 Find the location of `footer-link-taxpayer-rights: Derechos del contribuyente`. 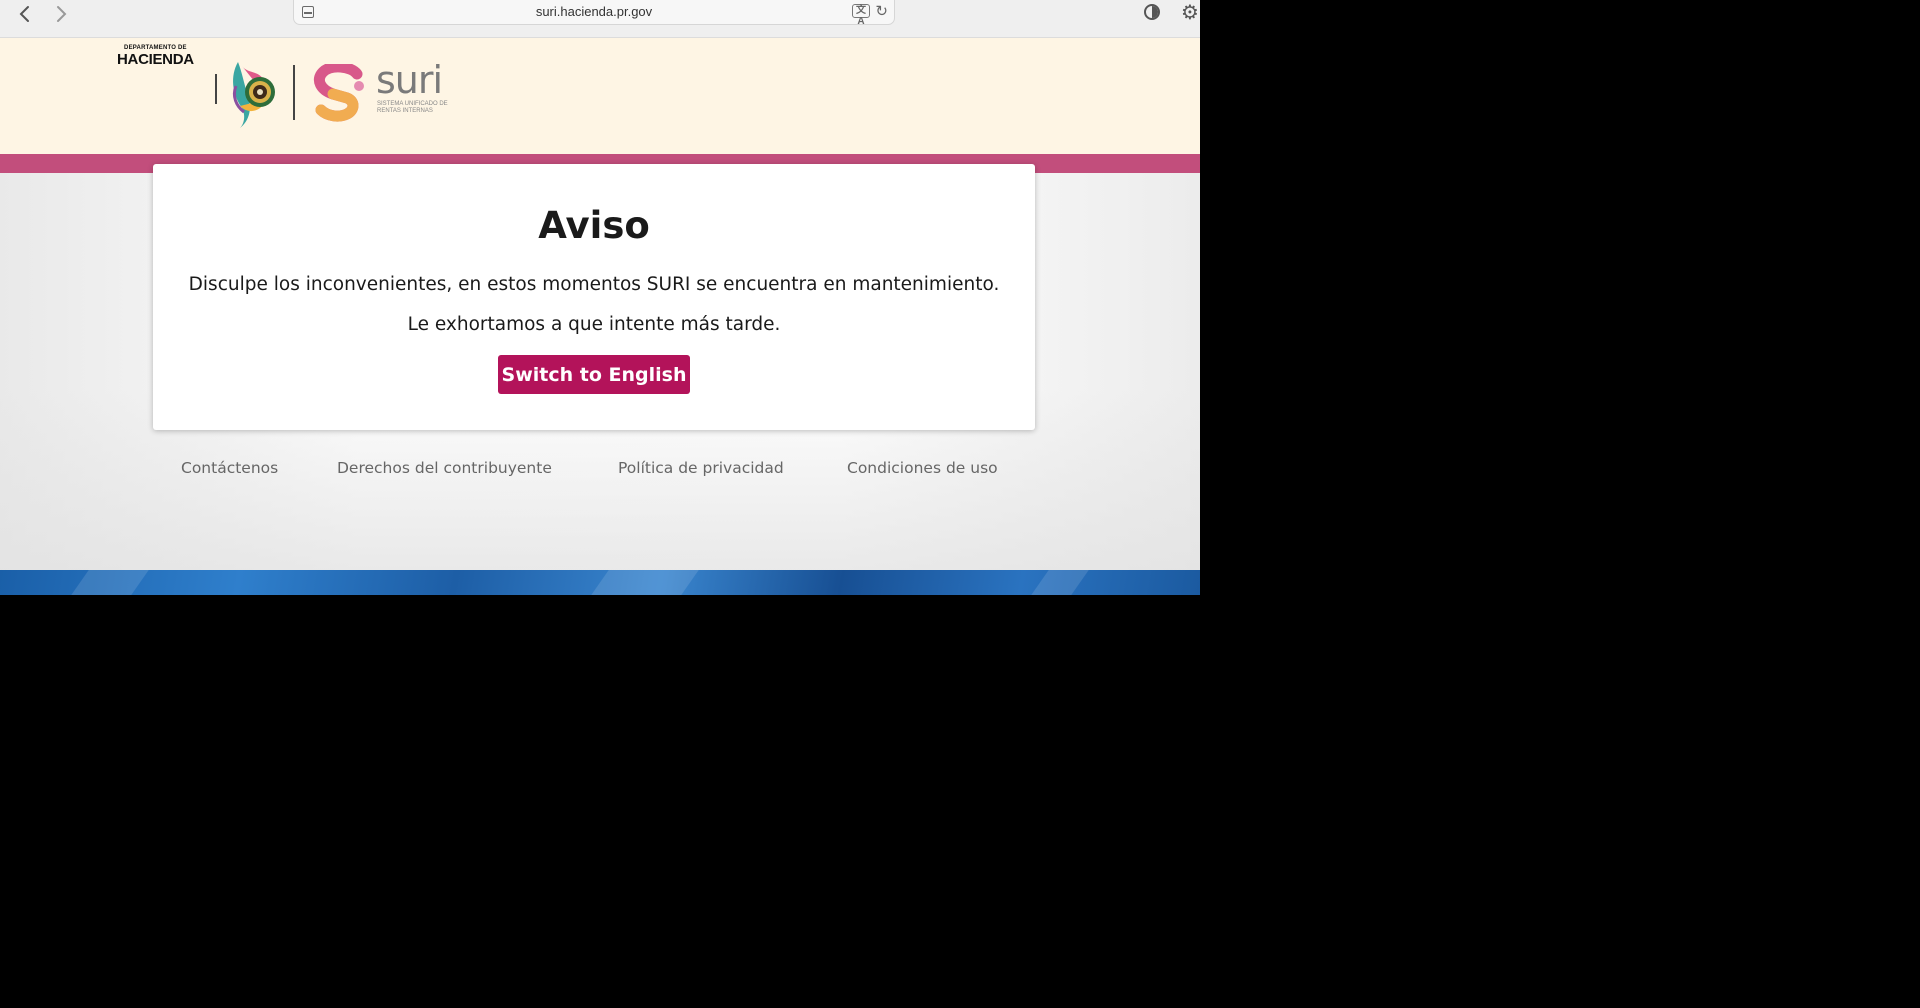

footer-link-taxpayer-rights: Derechos del contribuyente is located at coordinates (444, 468).